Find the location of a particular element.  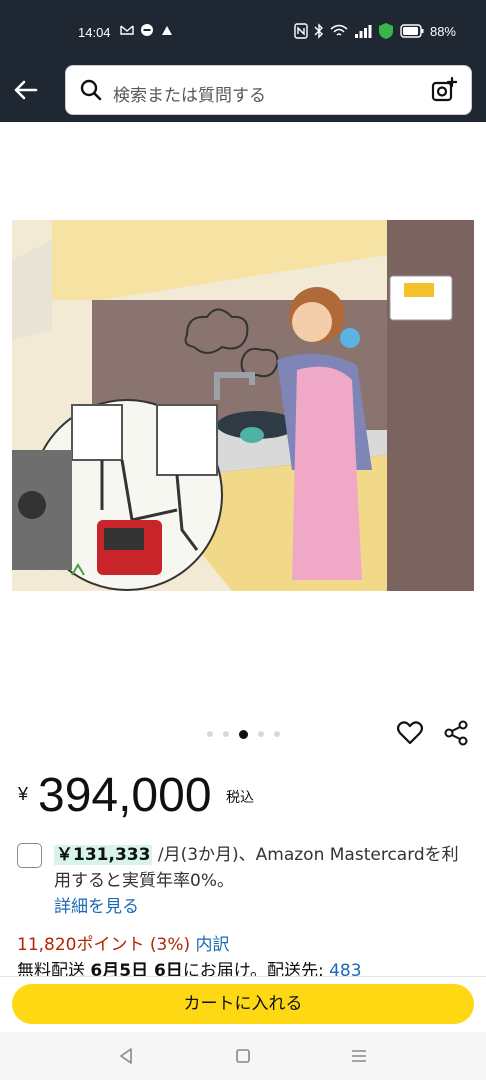

system-nav-bar is located at coordinates (243, 1056).